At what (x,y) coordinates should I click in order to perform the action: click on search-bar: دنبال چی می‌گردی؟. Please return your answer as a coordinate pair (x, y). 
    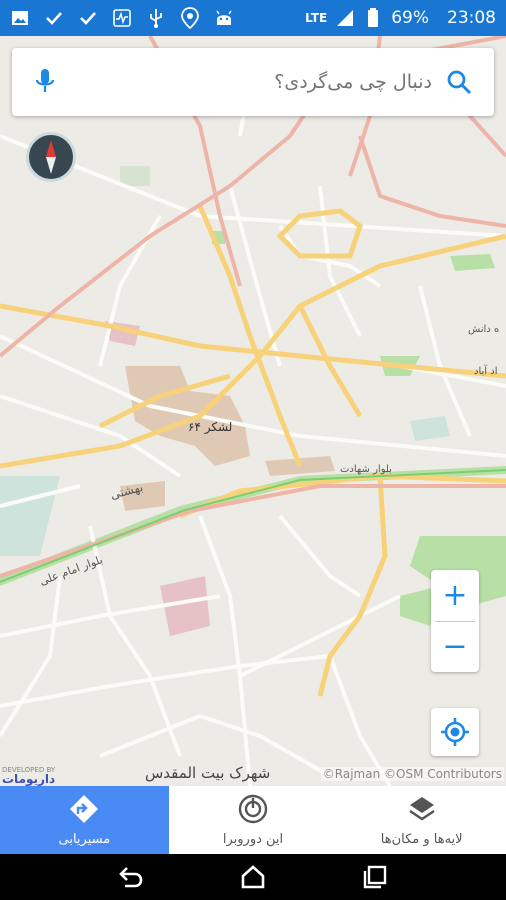
    Looking at the image, I should click on (253, 82).